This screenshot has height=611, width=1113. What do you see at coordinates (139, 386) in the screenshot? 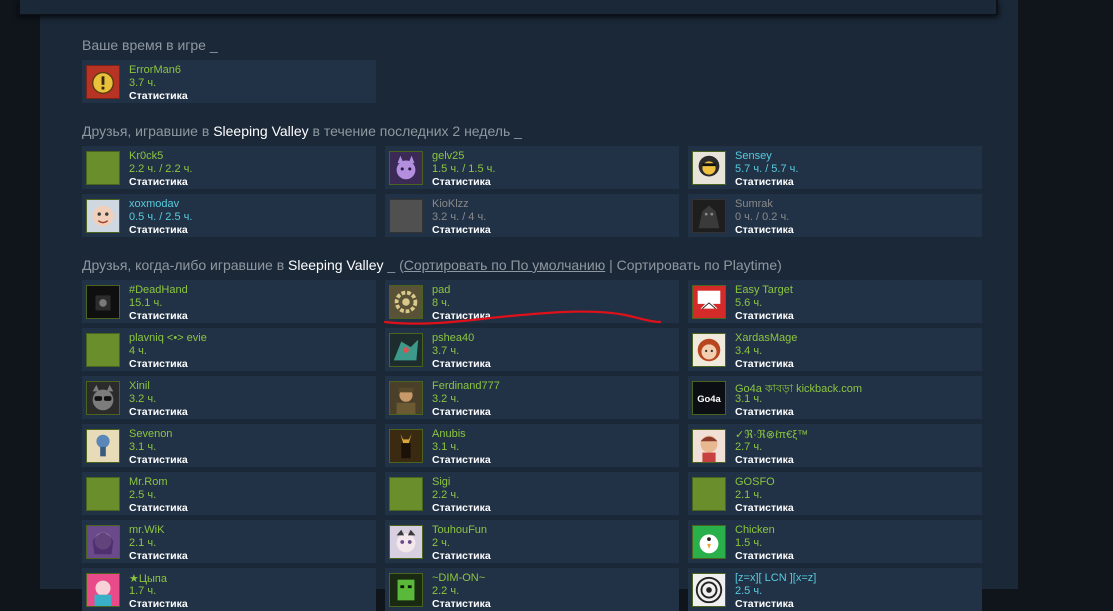
I see `friend-name: Xinil` at bounding box center [139, 386].